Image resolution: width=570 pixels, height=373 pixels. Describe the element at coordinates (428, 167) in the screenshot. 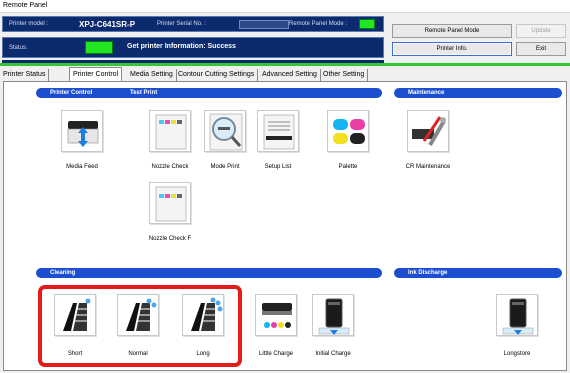

I see `cr-maintenance-label: CR Maintenance` at that location.